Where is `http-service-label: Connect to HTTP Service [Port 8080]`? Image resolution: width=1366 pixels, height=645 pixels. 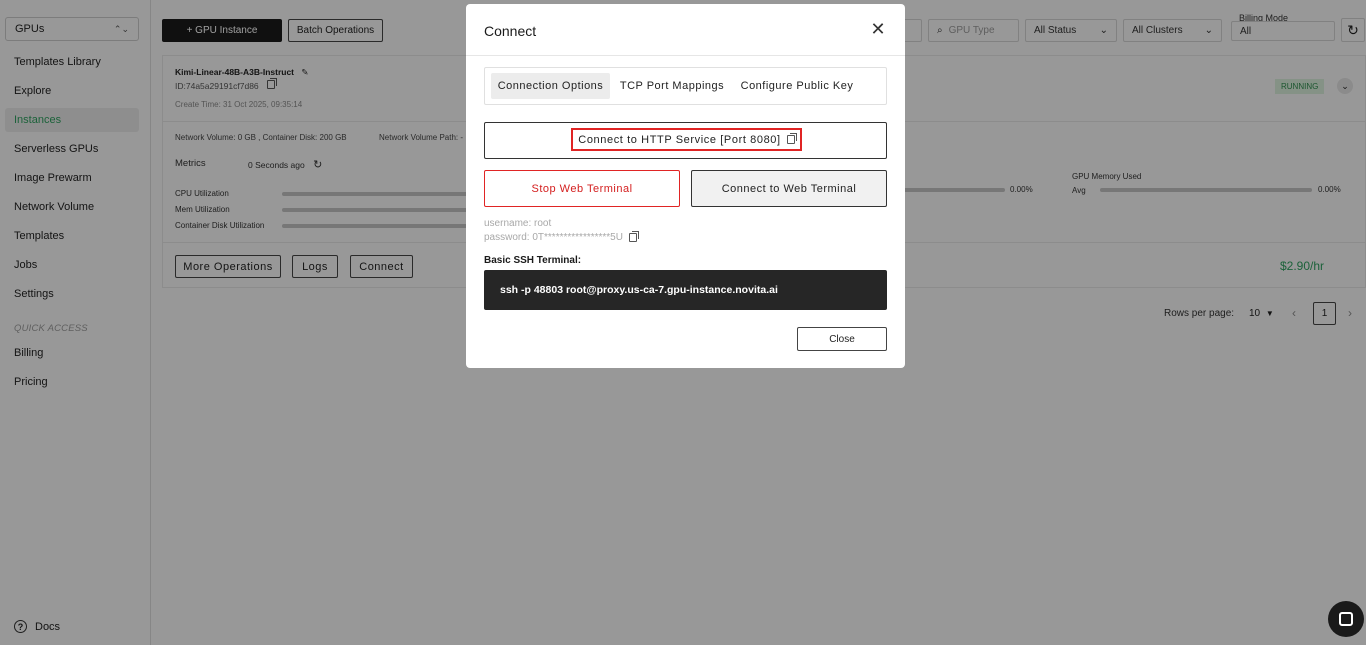 http-service-label: Connect to HTTP Service [Port 8080] is located at coordinates (679, 139).